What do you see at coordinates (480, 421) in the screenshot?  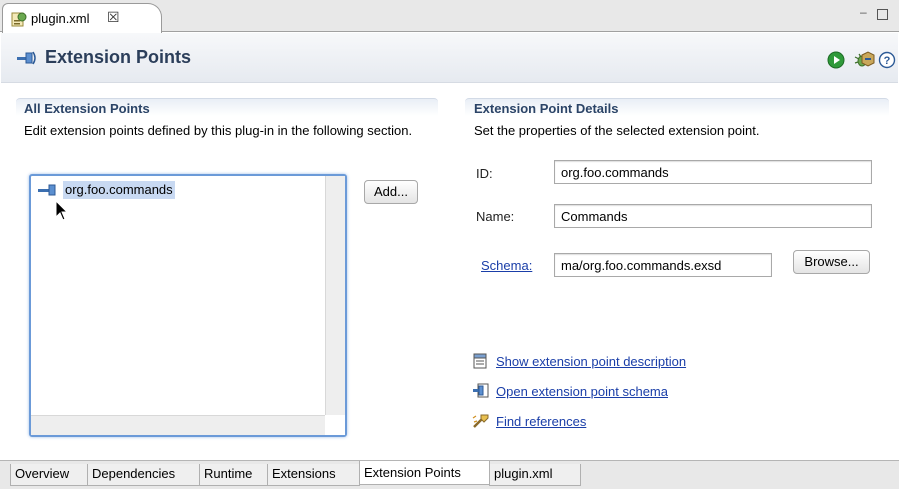 I see `find-references-icon` at bounding box center [480, 421].